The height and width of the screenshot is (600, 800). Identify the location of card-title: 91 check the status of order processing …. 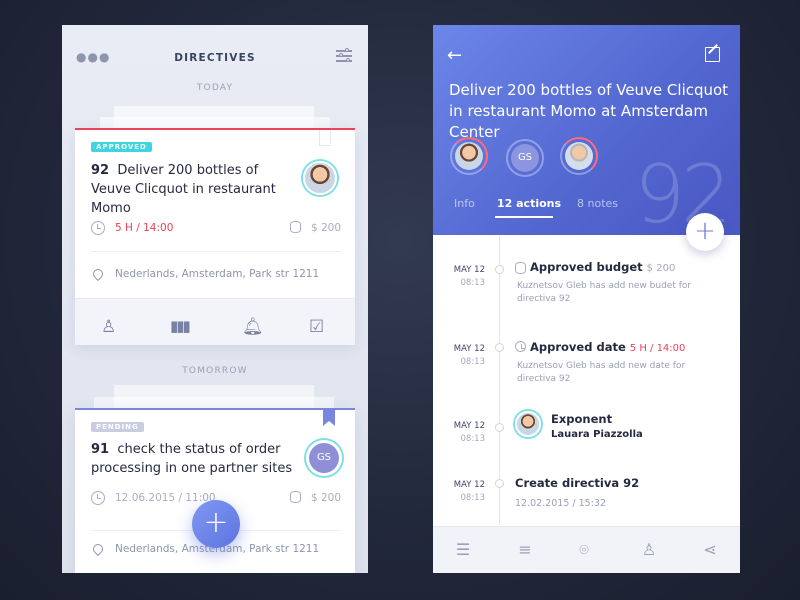
(196, 459).